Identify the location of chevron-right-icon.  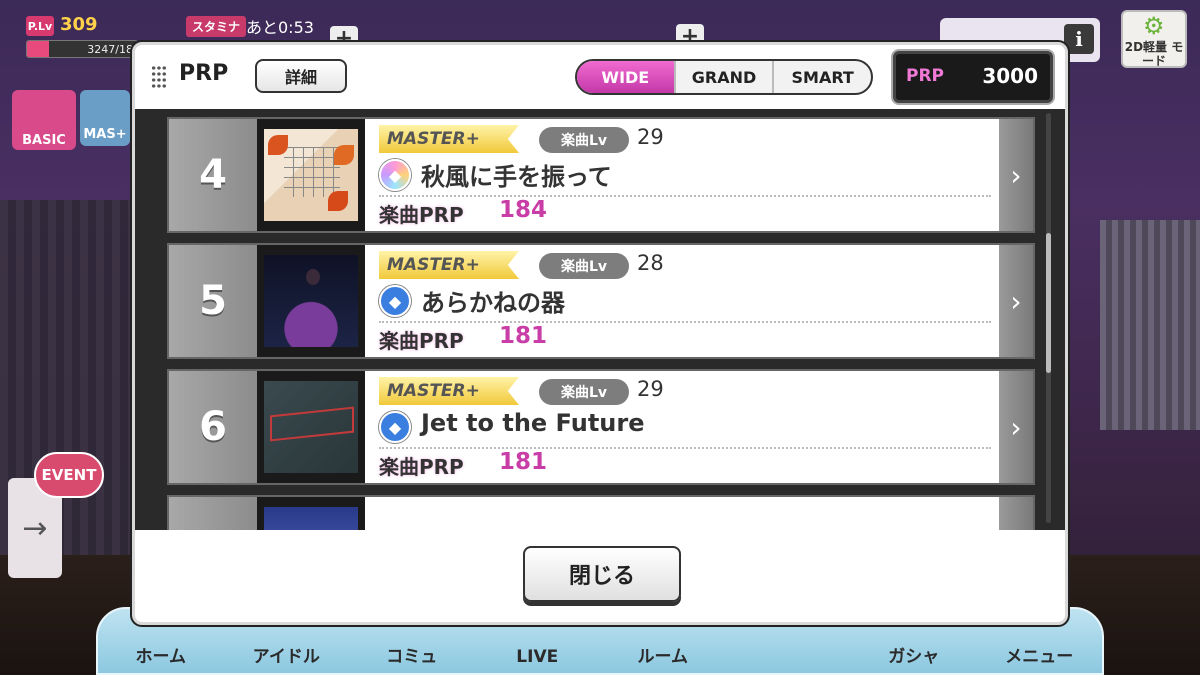
(1016, 515).